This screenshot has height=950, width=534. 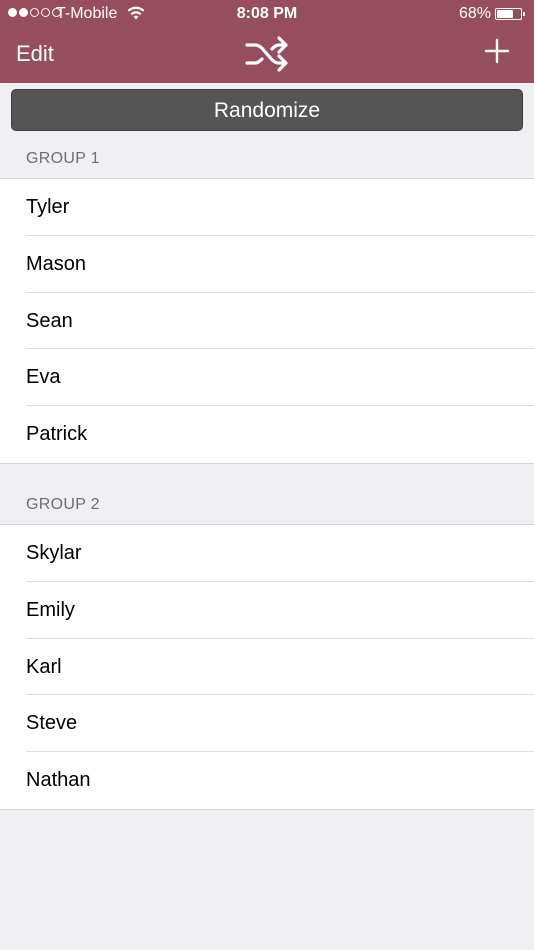 What do you see at coordinates (35, 54) in the screenshot?
I see `edit-button: Edit` at bounding box center [35, 54].